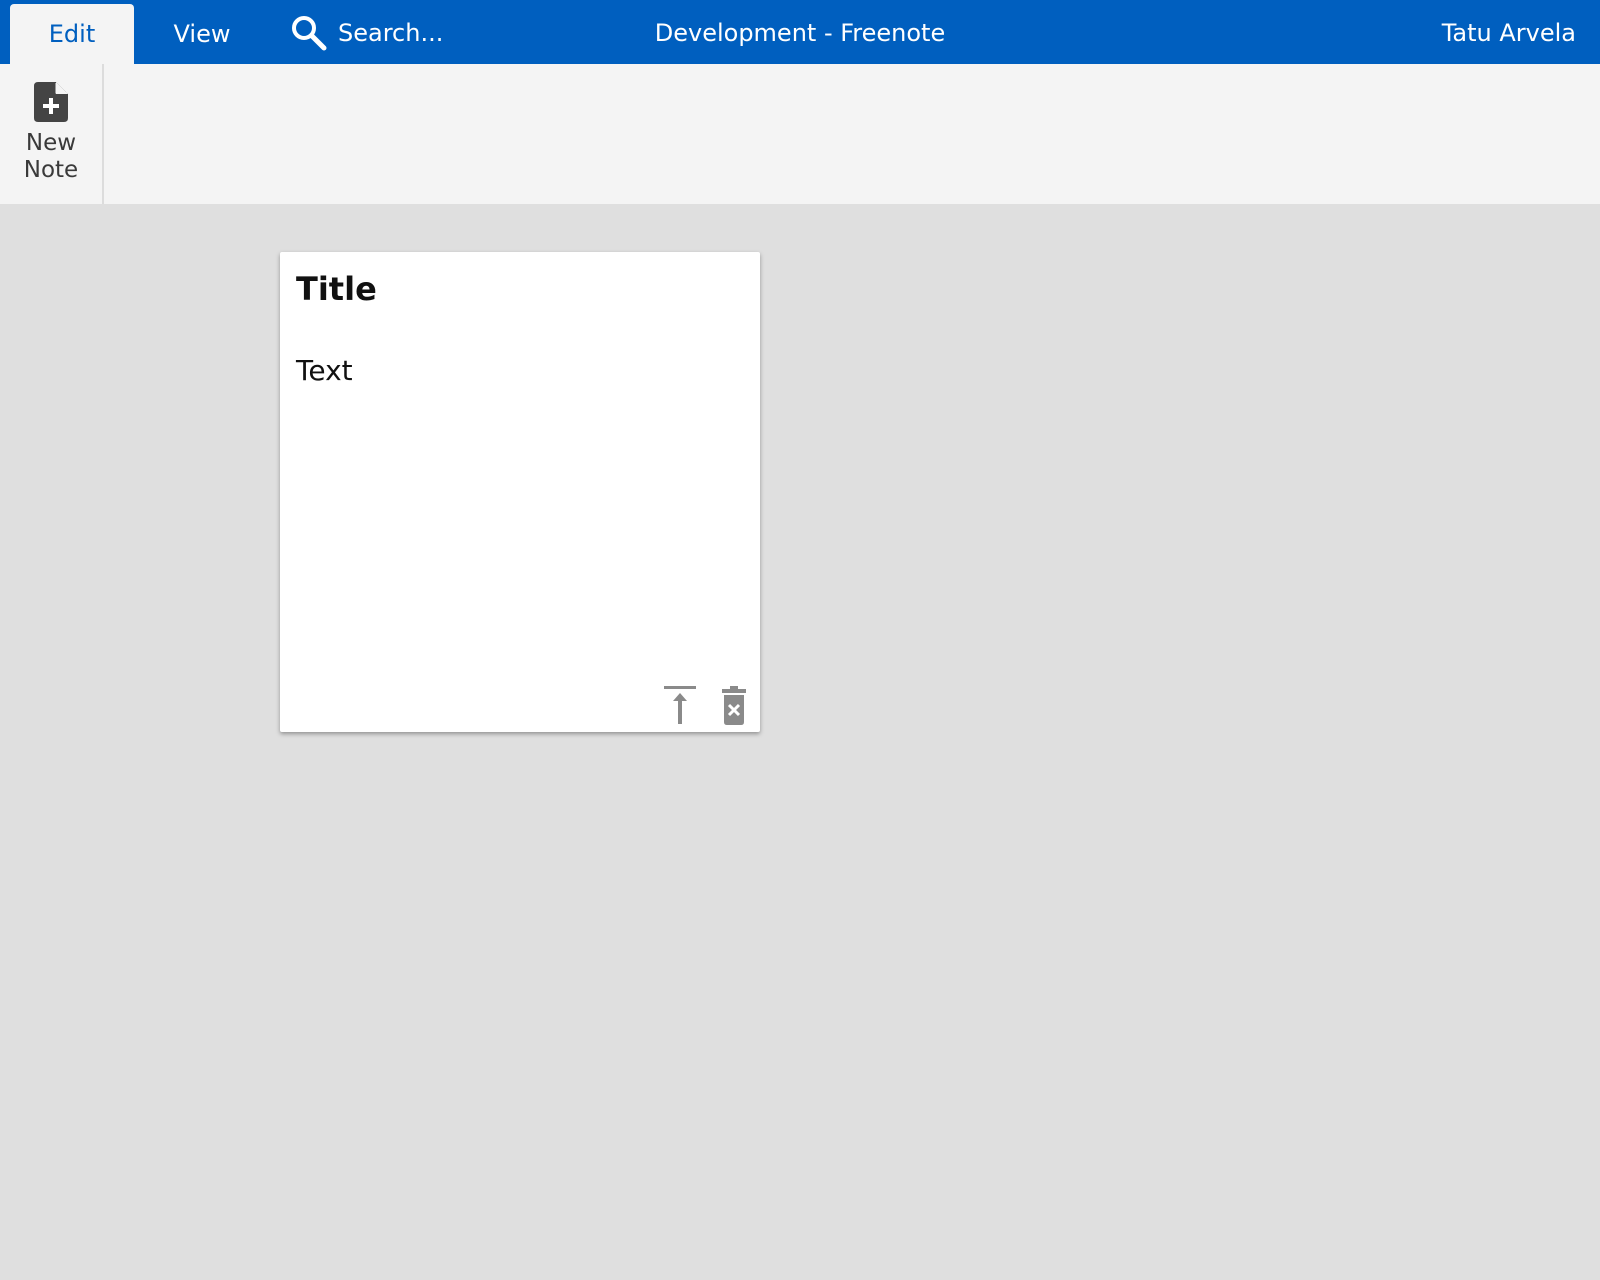 Image resolution: width=1600 pixels, height=1280 pixels. I want to click on tab-edit-label: Edit, so click(72, 34).